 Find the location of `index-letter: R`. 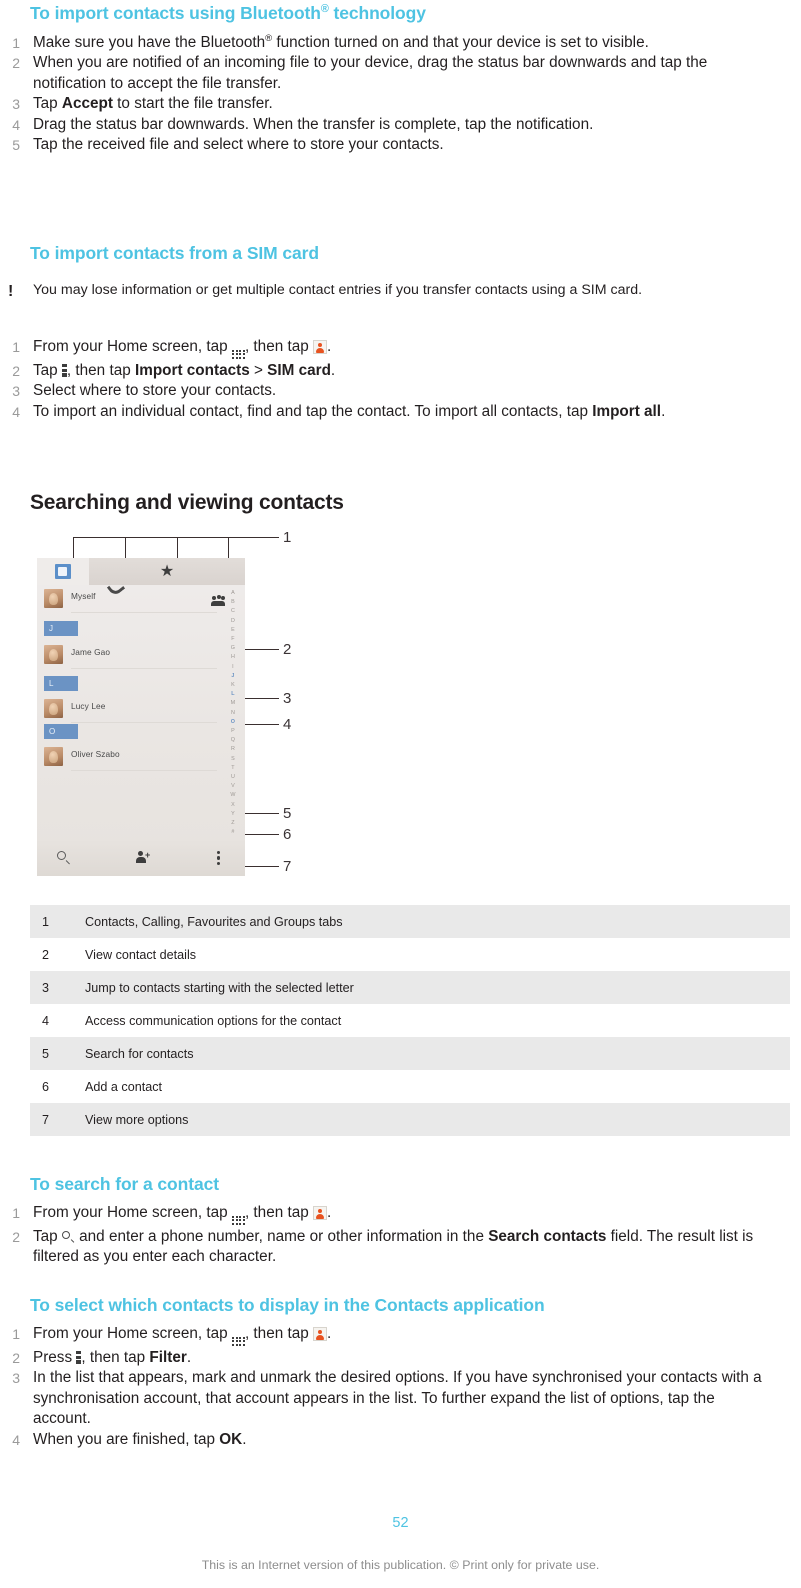

index-letter: R is located at coordinates (233, 749).